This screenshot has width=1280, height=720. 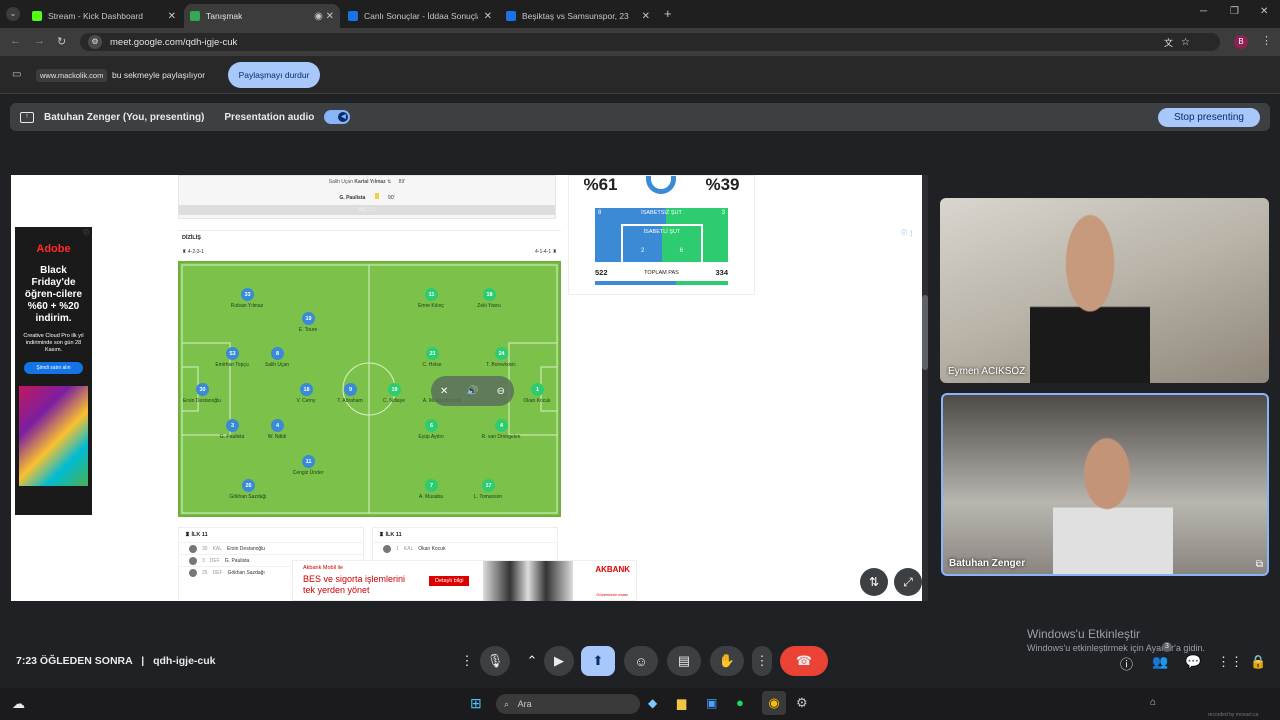 What do you see at coordinates (1104, 290) in the screenshot?
I see `participant-tile-eymen: Eymen ACIKSÖZ` at bounding box center [1104, 290].